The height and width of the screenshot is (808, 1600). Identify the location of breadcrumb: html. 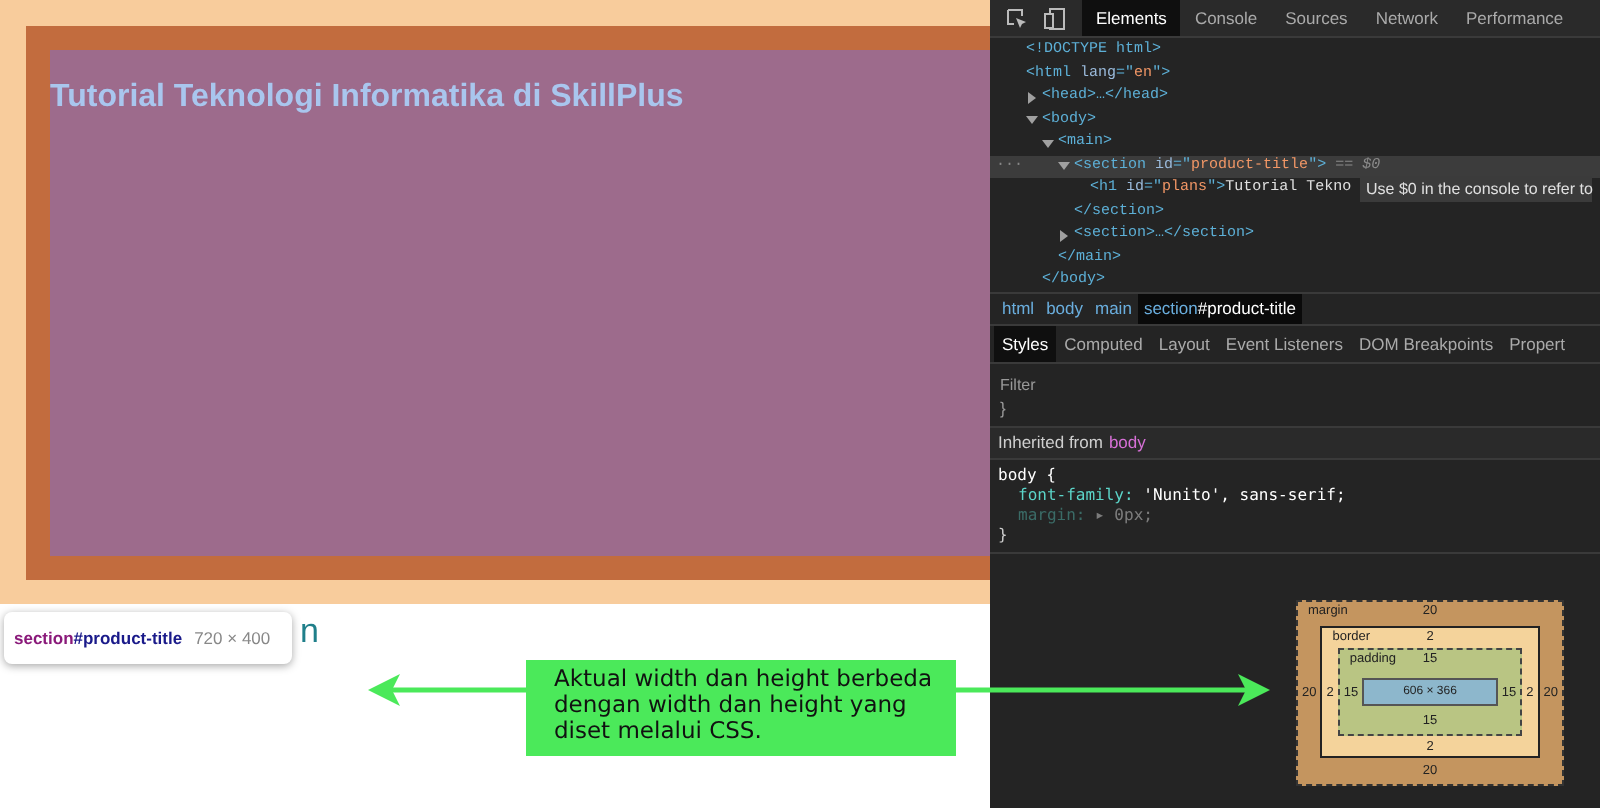
(1018, 309).